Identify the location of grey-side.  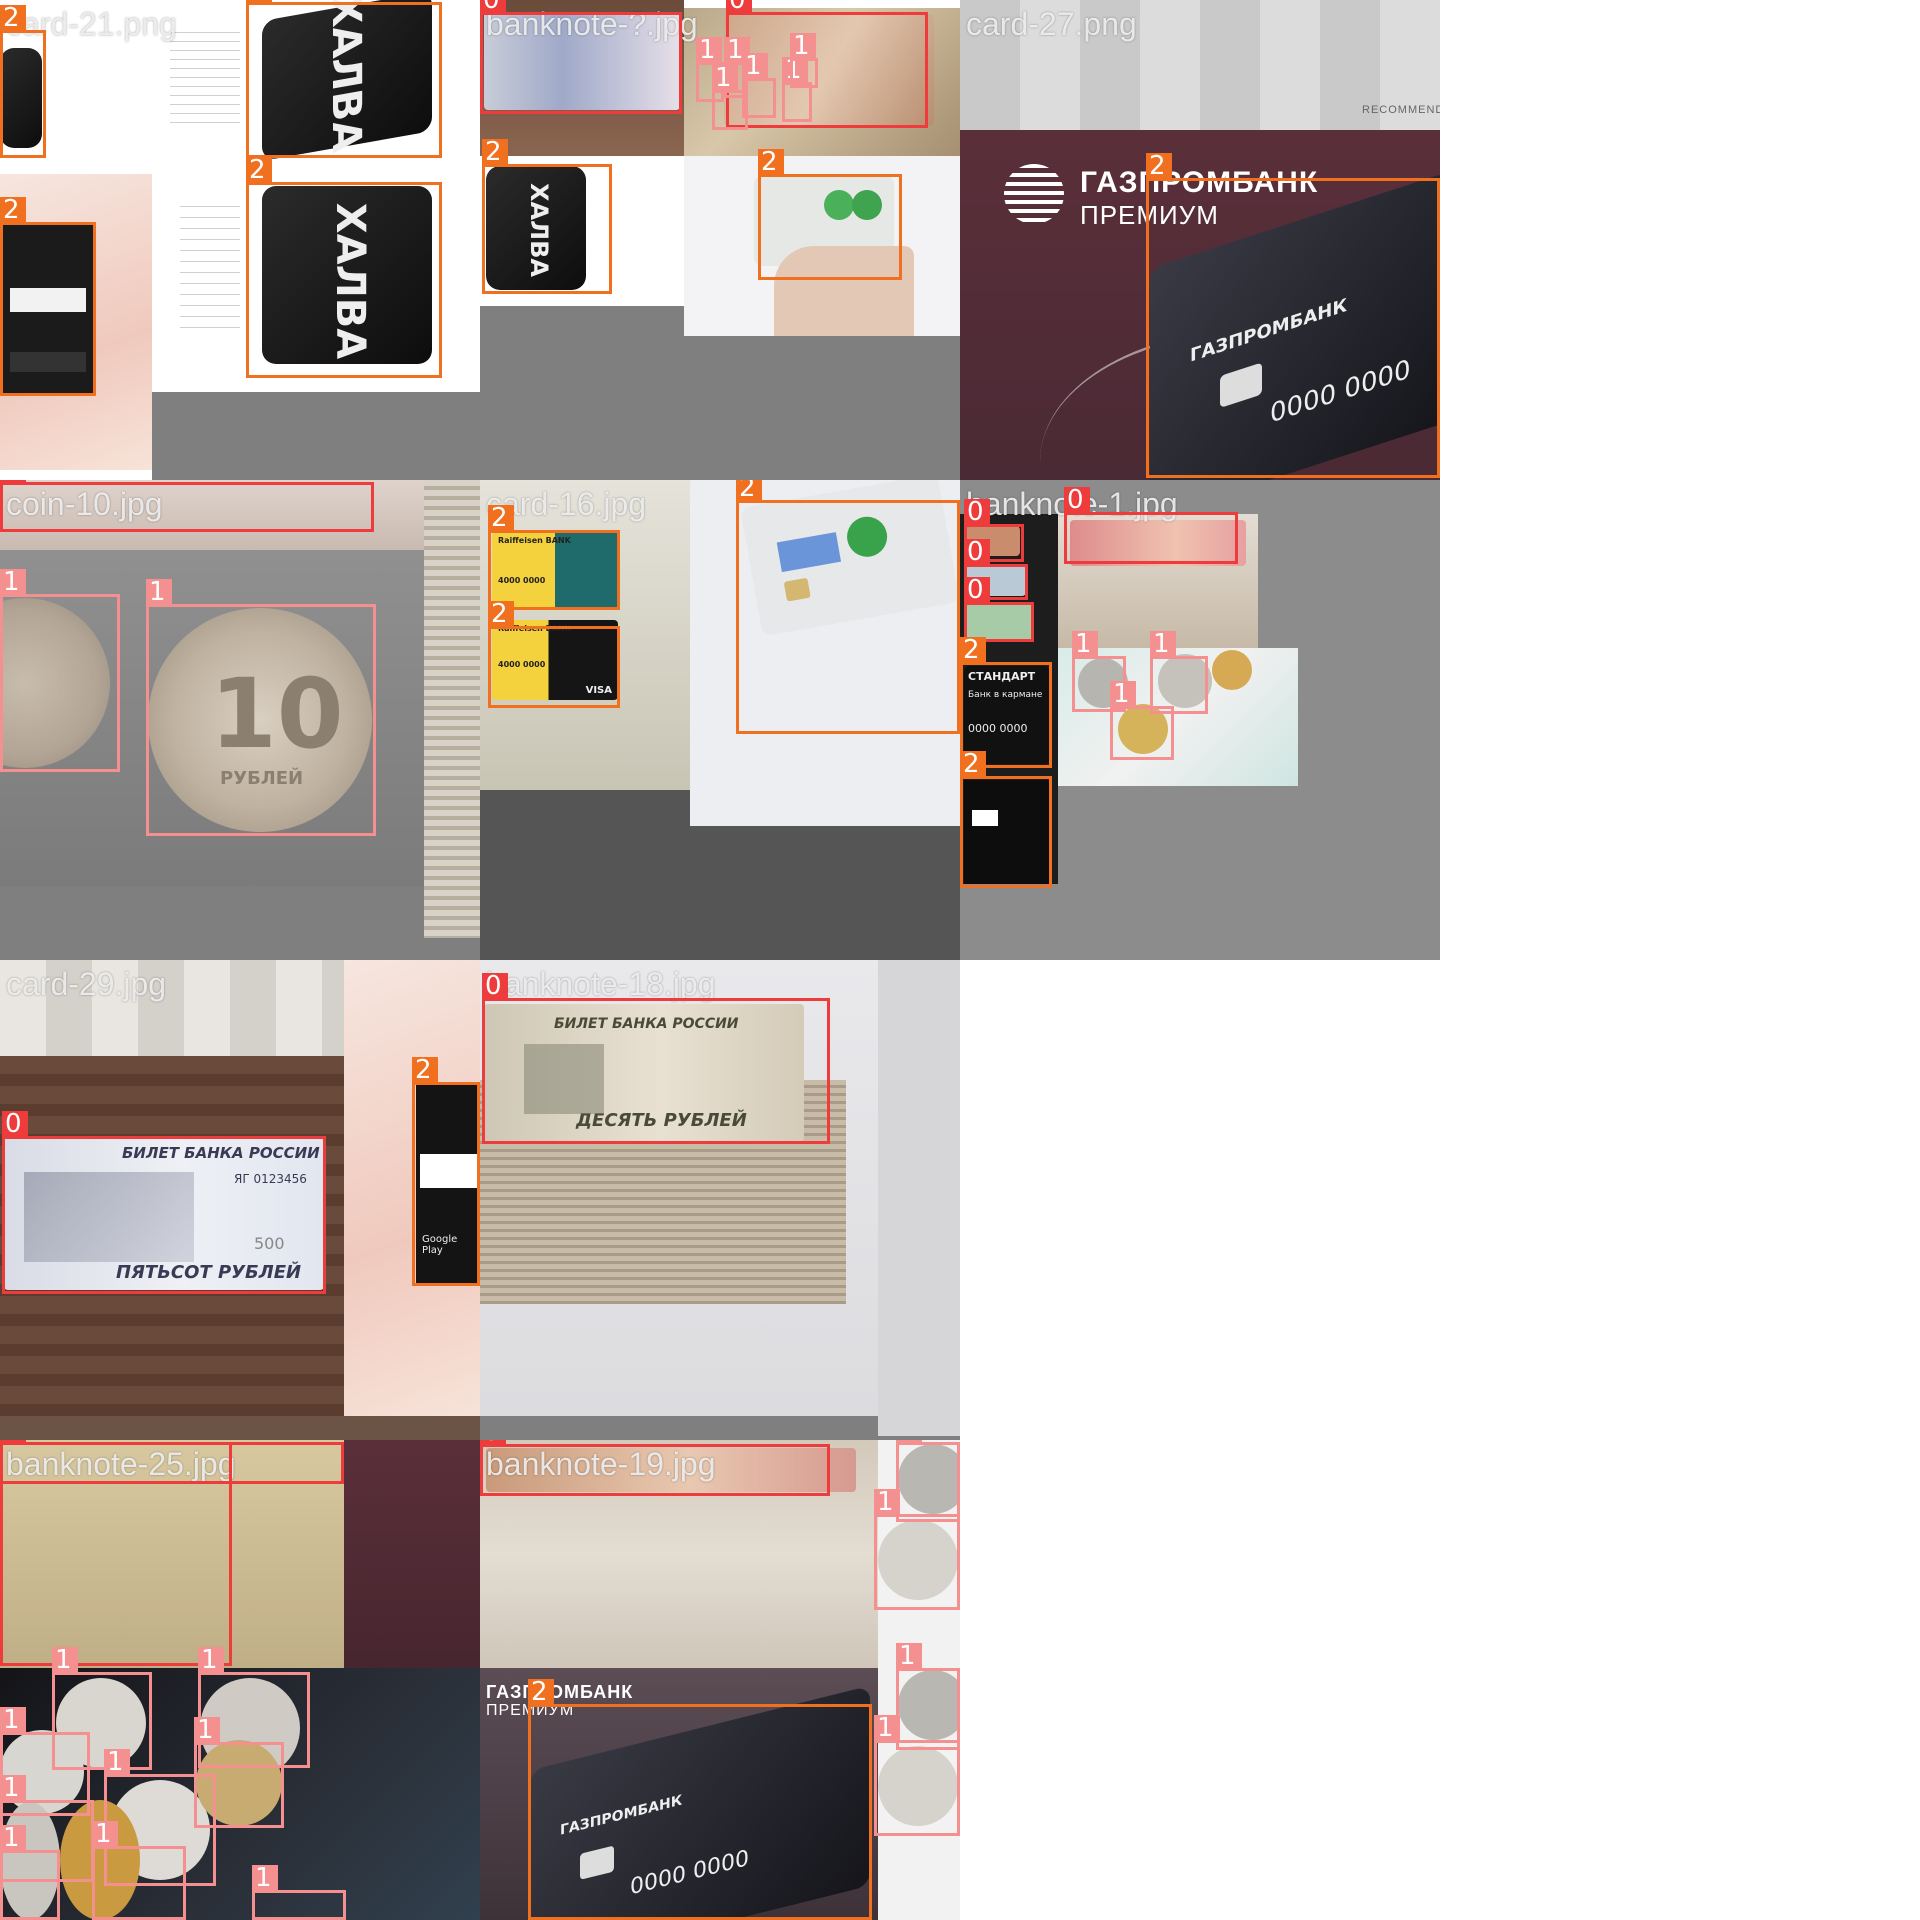
(919, 1198).